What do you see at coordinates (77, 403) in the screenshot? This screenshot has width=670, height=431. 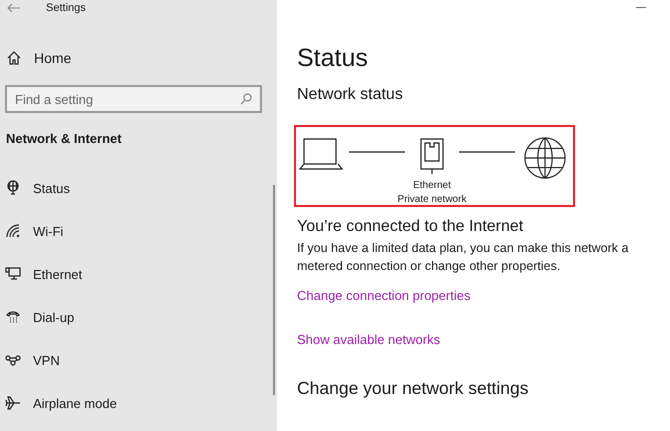 I see `nav-item: Airplane mode` at bounding box center [77, 403].